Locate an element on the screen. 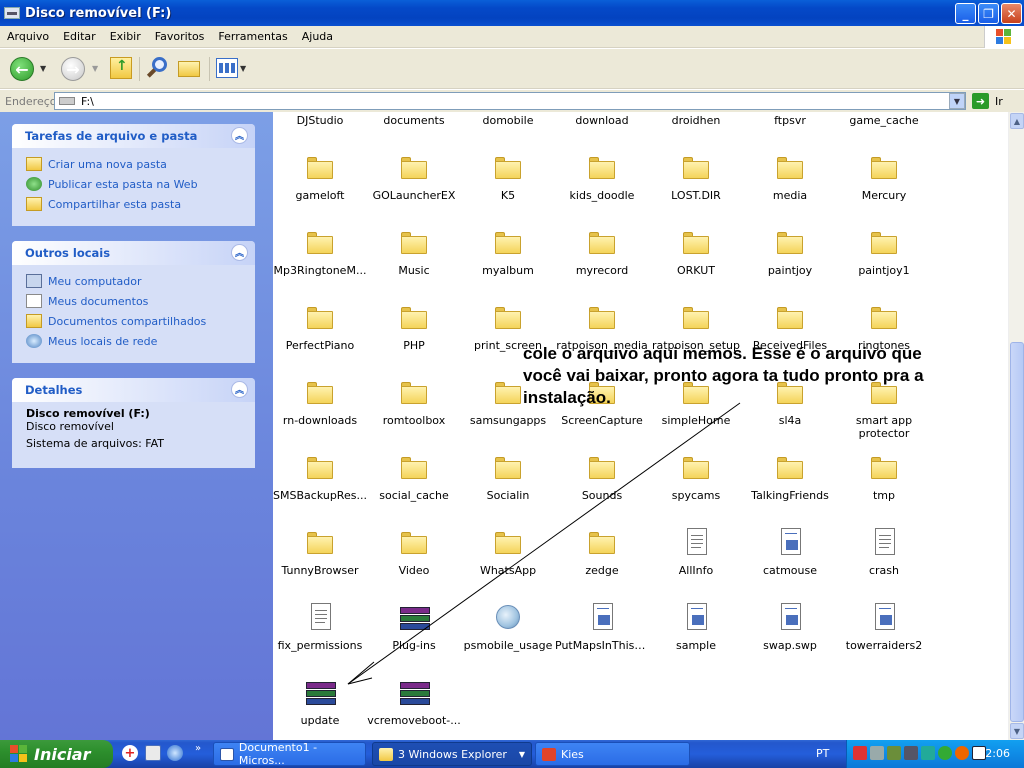 Image resolution: width=1024 pixels, height=768 pixels. maximize-button: ❐ is located at coordinates (988, 13).